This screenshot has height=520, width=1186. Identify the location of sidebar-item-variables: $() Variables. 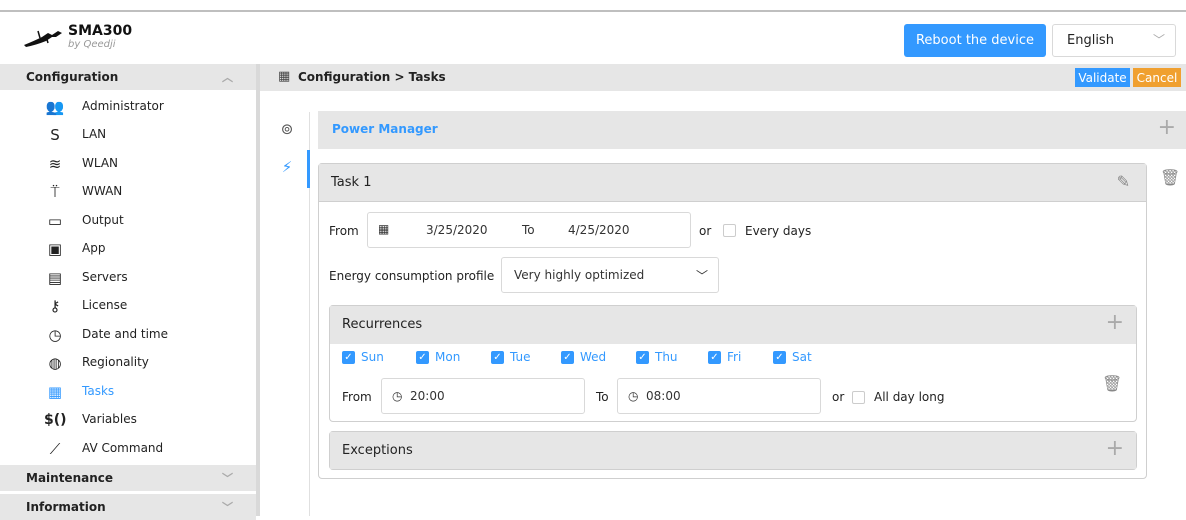
(128, 420).